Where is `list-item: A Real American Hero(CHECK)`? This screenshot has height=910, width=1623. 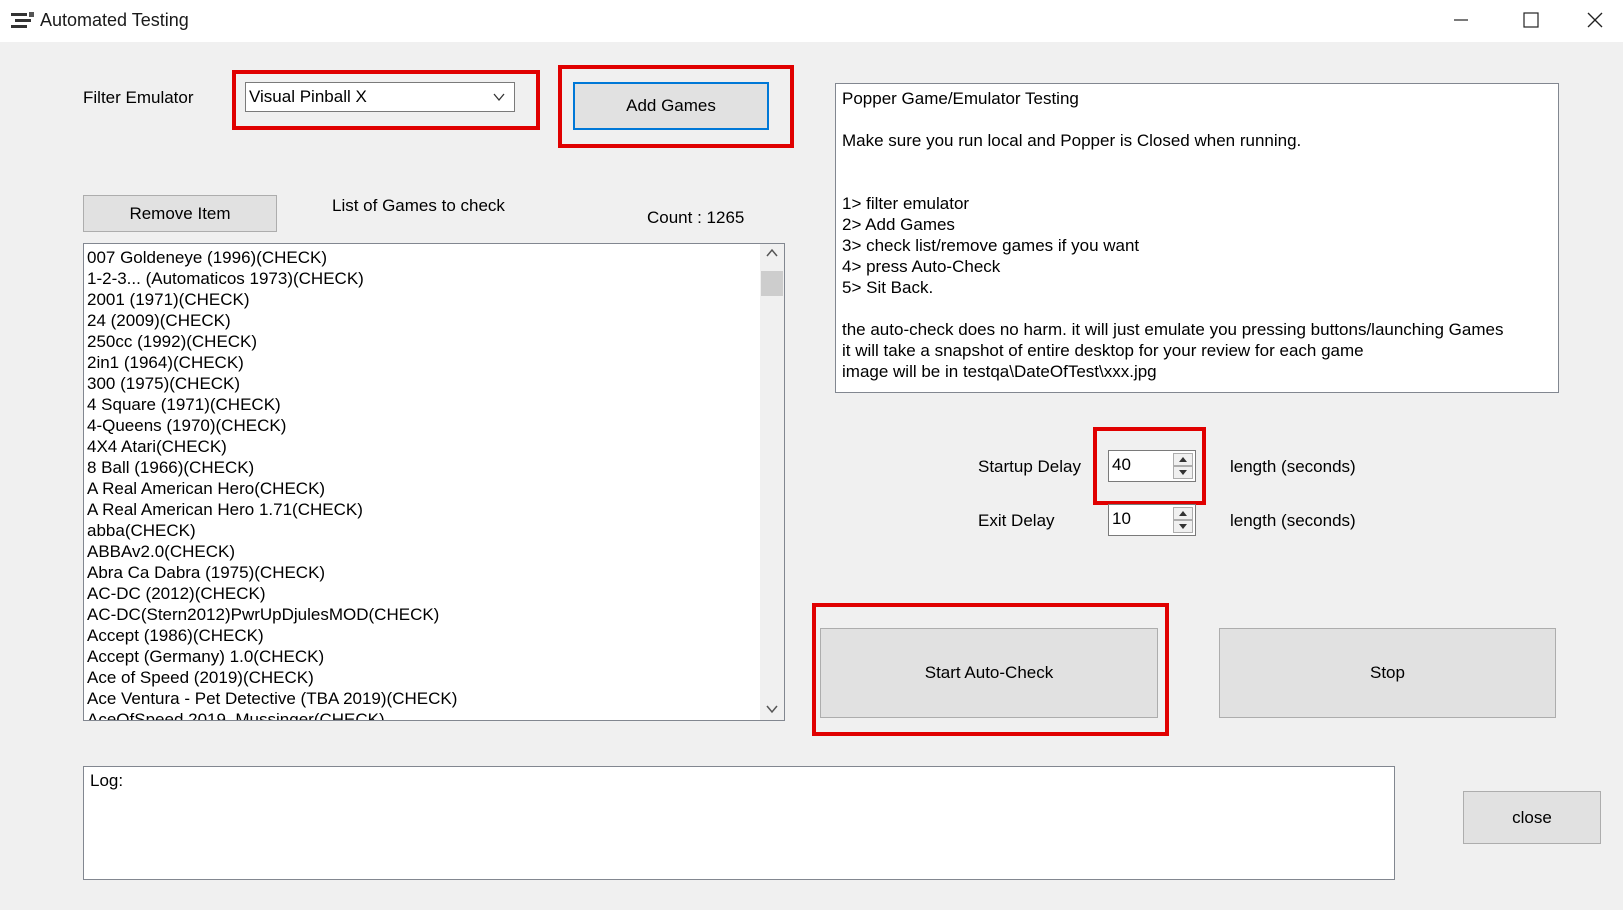 list-item: A Real American Hero(CHECK) is located at coordinates (422, 488).